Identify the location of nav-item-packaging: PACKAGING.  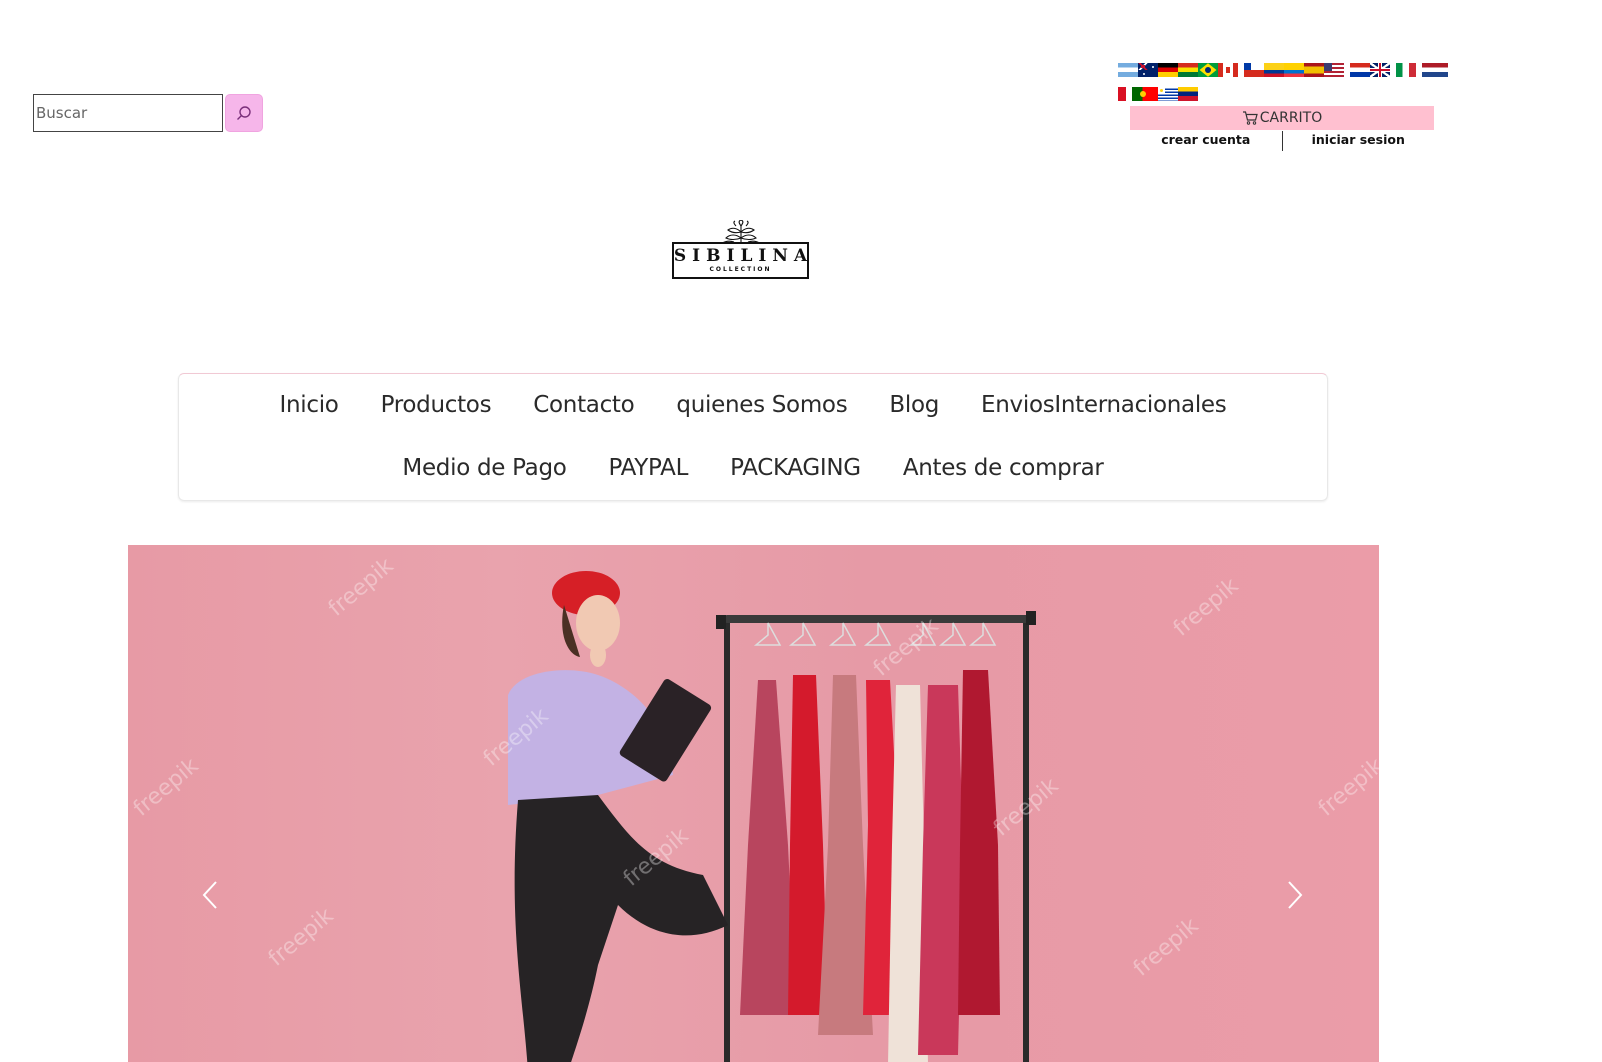
(795, 468).